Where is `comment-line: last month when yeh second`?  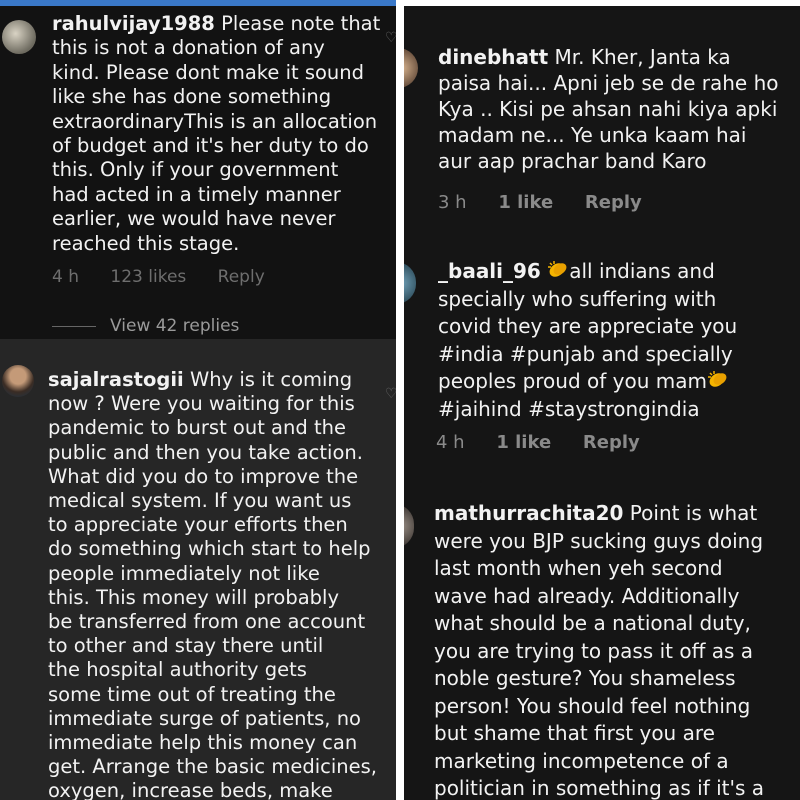
comment-line: last month when yeh second is located at coordinates (578, 568).